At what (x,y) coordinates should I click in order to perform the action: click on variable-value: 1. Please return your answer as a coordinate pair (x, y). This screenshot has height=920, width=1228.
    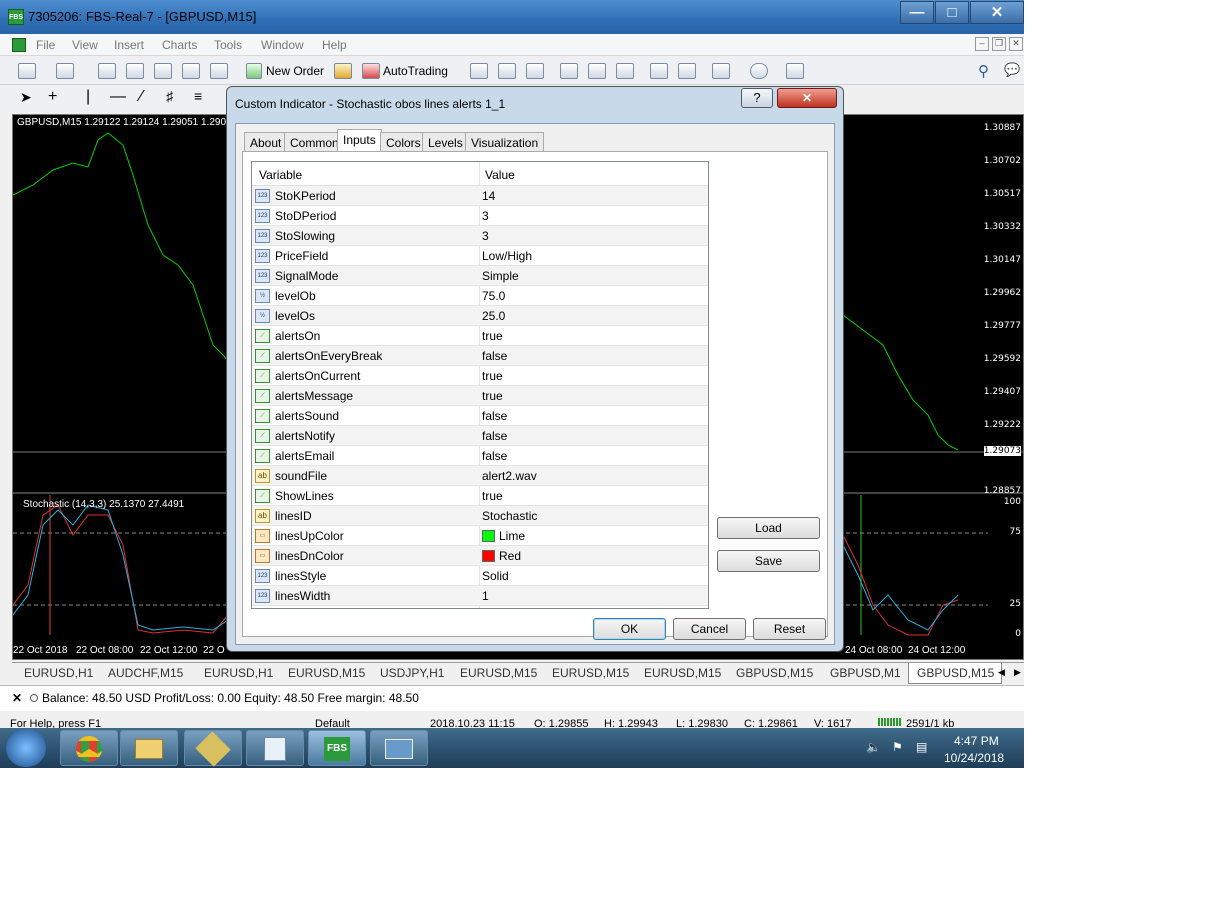
    Looking at the image, I should click on (485, 596).